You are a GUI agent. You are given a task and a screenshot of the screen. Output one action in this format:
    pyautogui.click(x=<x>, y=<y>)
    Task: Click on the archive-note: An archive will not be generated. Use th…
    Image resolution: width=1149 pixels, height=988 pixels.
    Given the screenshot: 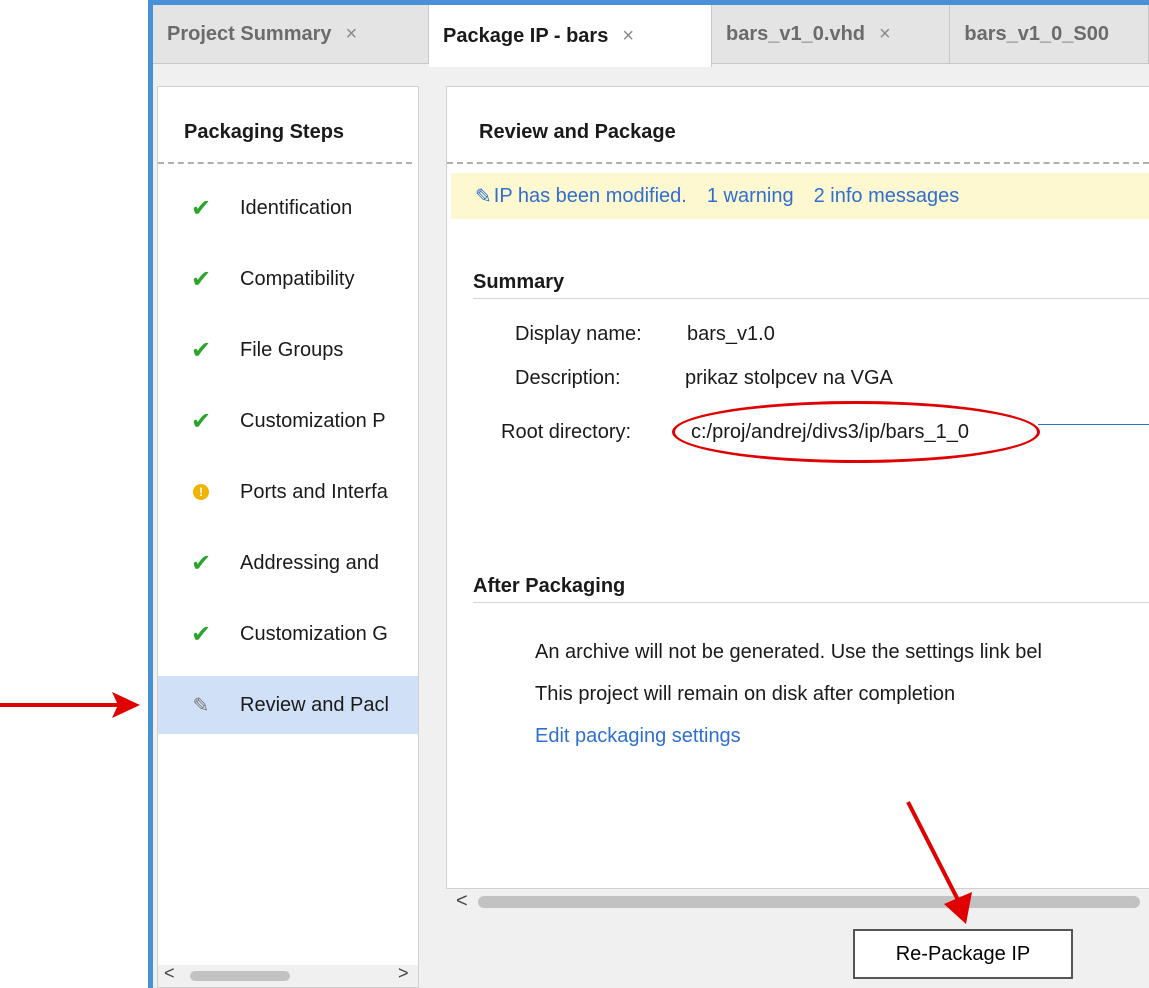 What is the action you would take?
    pyautogui.click(x=788, y=652)
    